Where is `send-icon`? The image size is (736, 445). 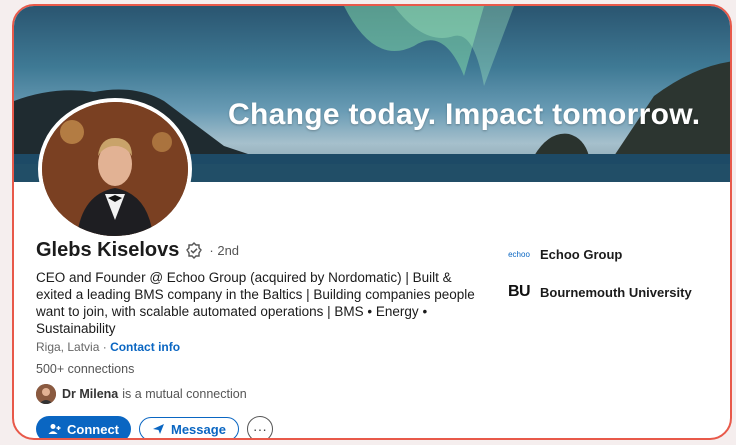
send-icon is located at coordinates (158, 429).